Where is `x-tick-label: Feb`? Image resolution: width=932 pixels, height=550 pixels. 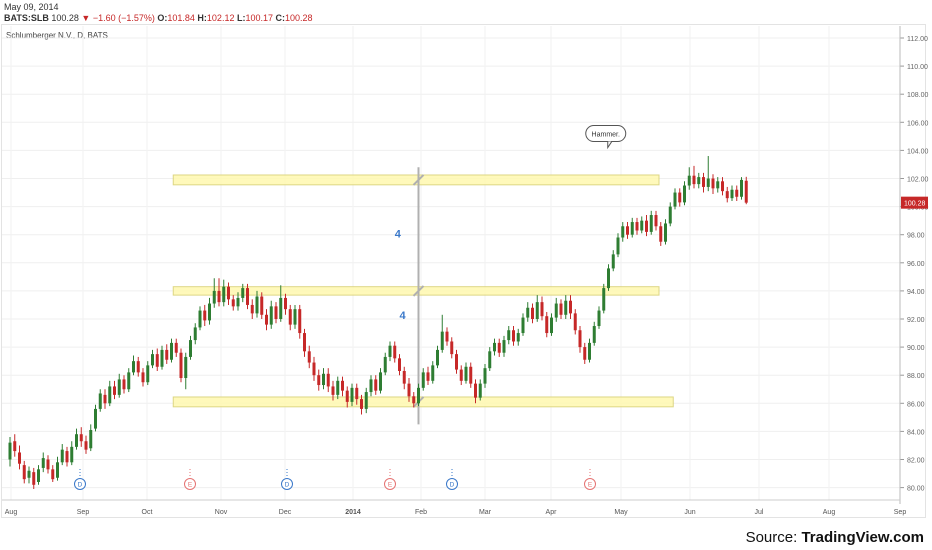
x-tick-label: Feb is located at coordinates (421, 512).